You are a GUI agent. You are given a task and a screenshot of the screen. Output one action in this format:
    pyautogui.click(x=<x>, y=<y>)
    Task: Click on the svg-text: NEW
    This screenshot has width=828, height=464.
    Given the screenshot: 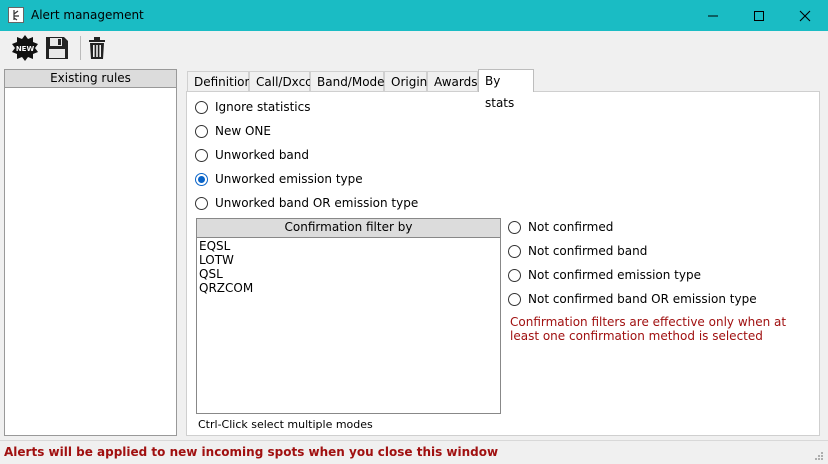 What is the action you would take?
    pyautogui.click(x=25, y=49)
    